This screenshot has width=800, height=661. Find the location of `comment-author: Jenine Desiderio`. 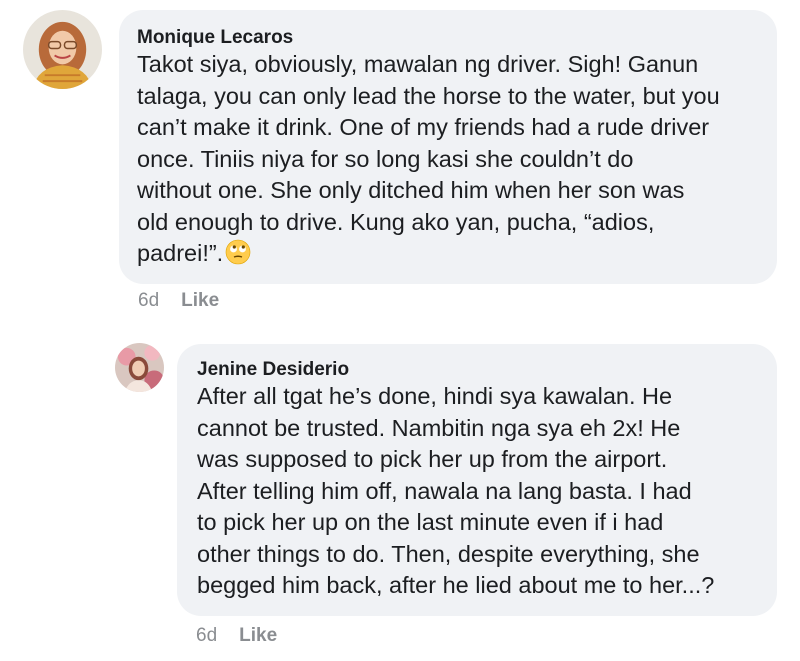

comment-author: Jenine Desiderio is located at coordinates (478, 370).